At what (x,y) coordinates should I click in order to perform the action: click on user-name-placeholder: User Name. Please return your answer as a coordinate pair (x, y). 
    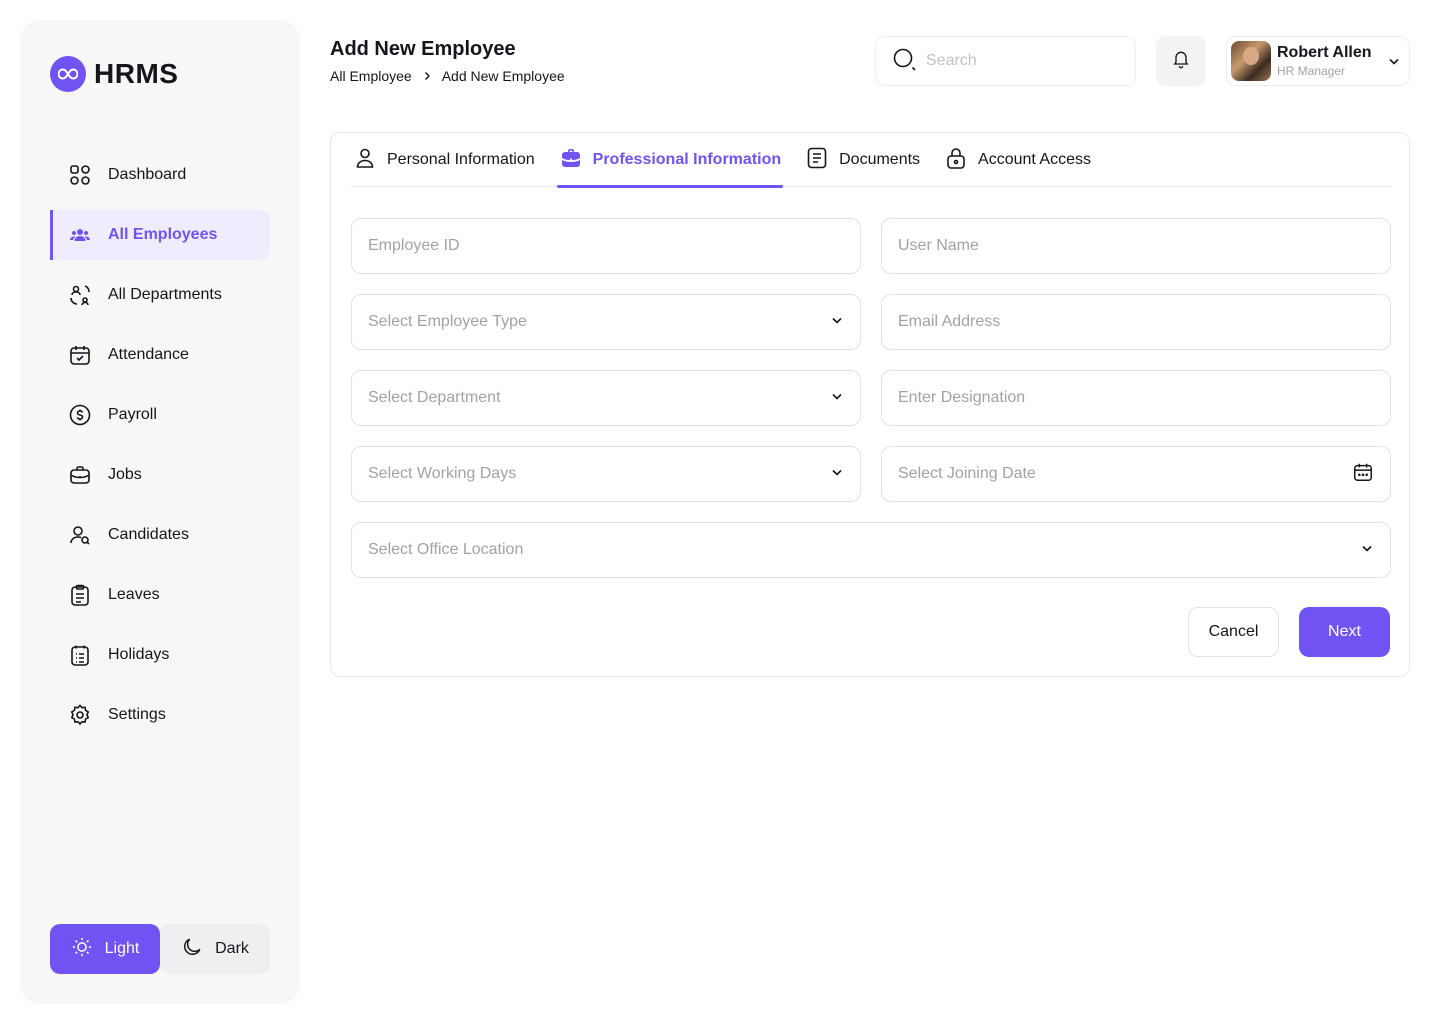
    Looking at the image, I should click on (938, 245).